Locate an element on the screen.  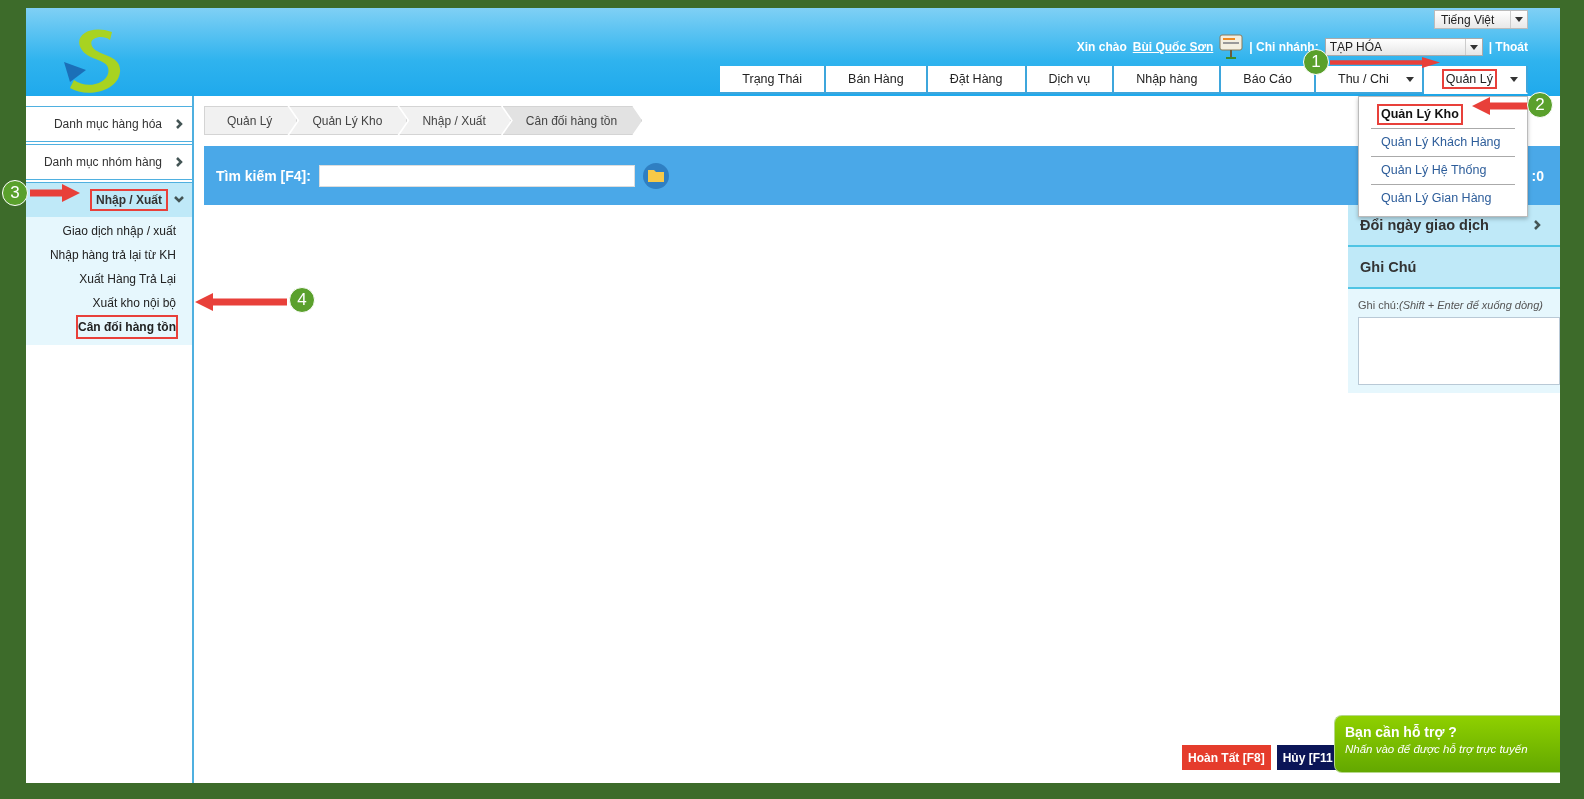
tab-label: Đặt Hàng is located at coordinates (976, 79).